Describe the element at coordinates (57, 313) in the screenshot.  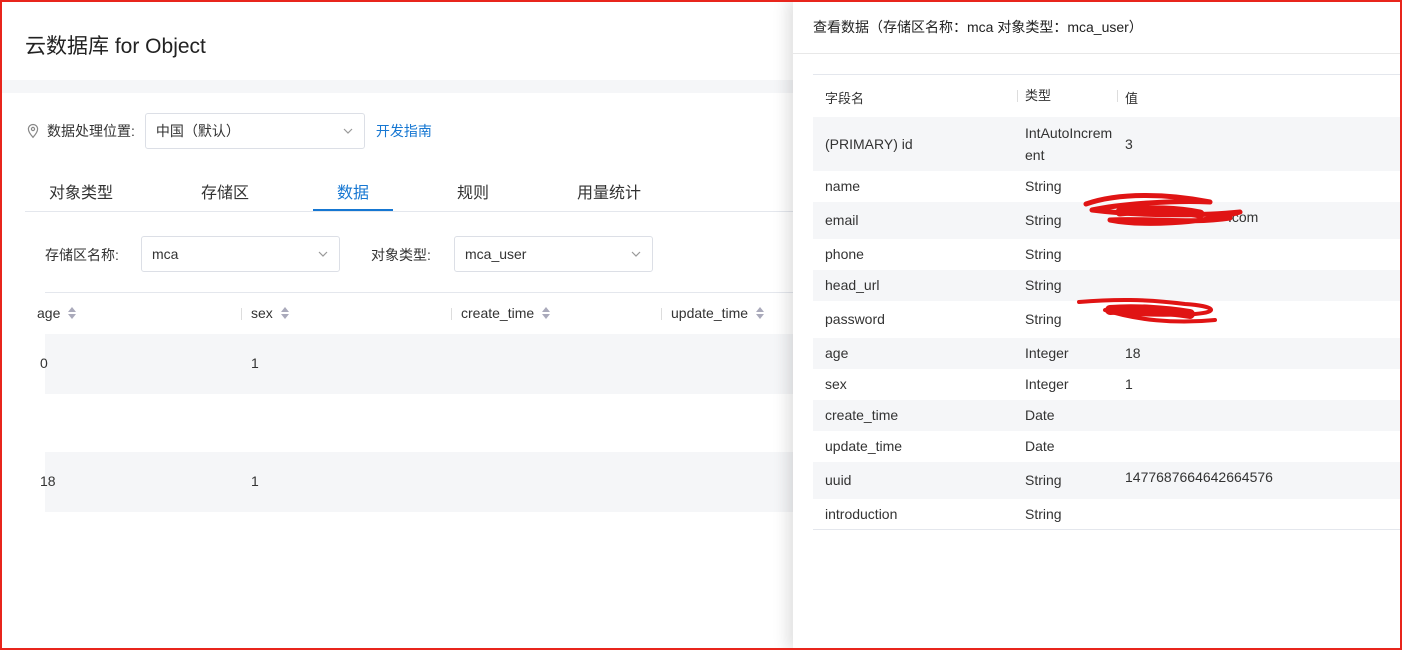
I see `column-header-age: age` at that location.